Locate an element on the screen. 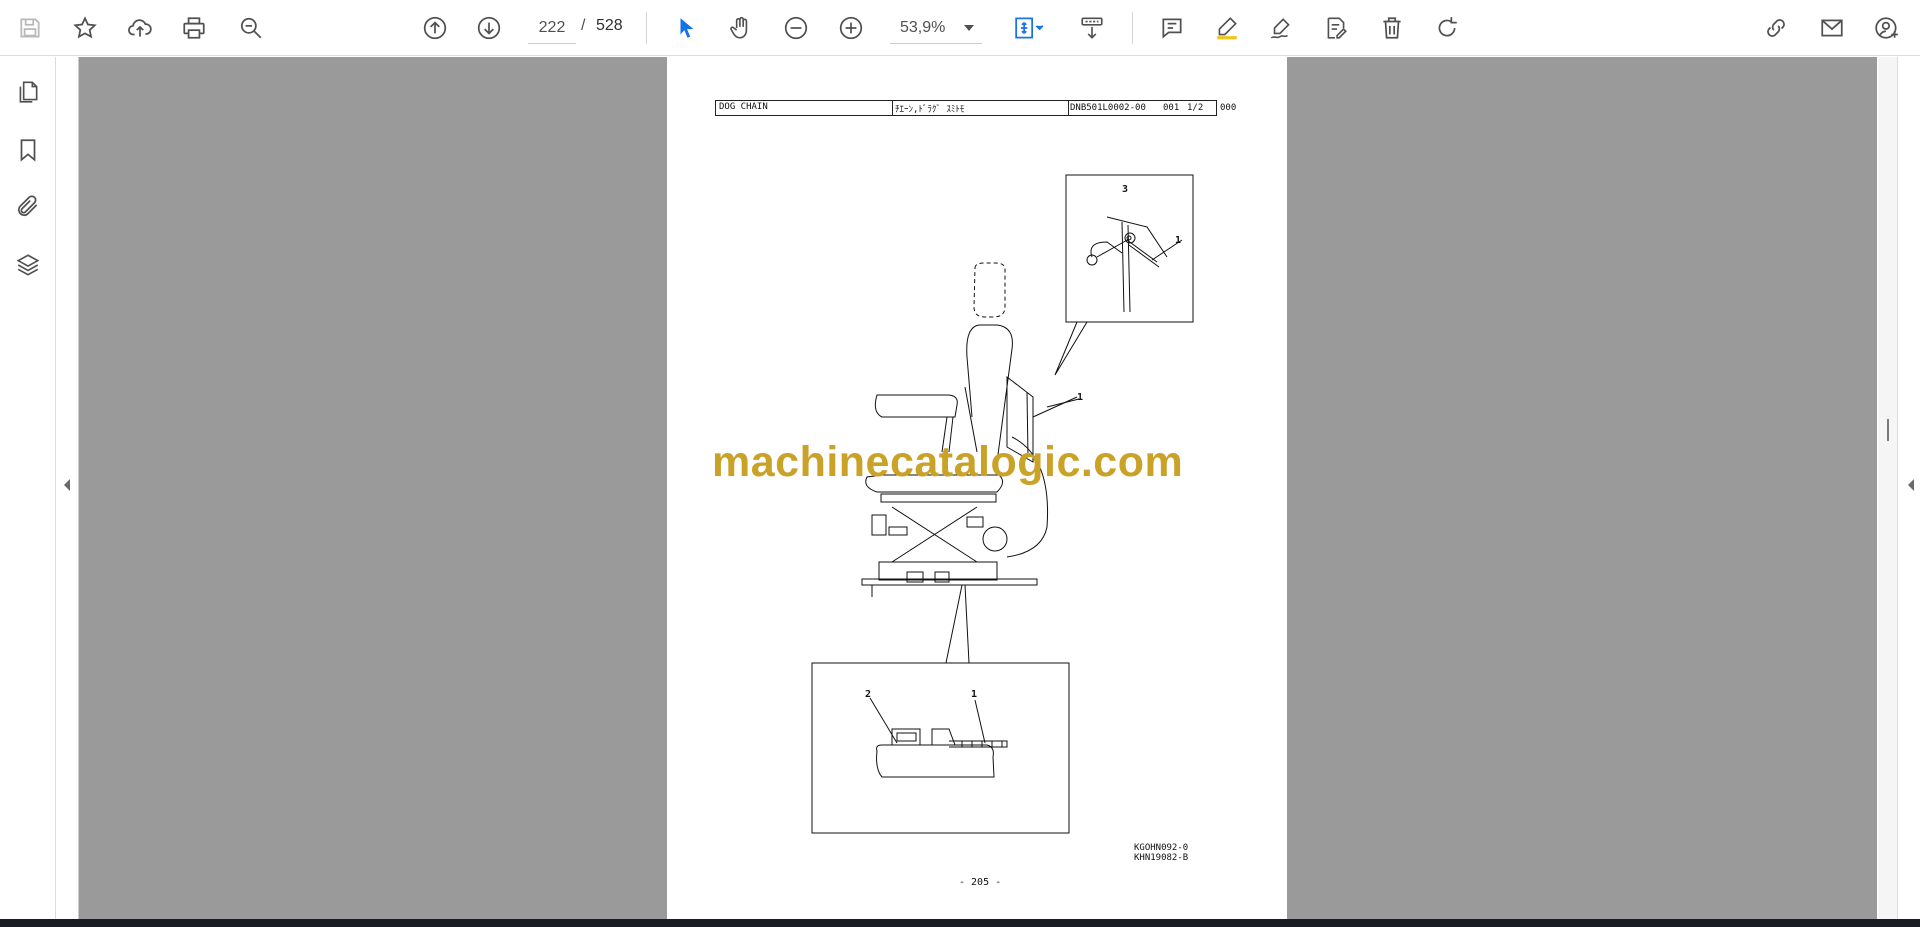 The width and height of the screenshot is (1920, 927). hand-pan-icon is located at coordinates (741, 28).